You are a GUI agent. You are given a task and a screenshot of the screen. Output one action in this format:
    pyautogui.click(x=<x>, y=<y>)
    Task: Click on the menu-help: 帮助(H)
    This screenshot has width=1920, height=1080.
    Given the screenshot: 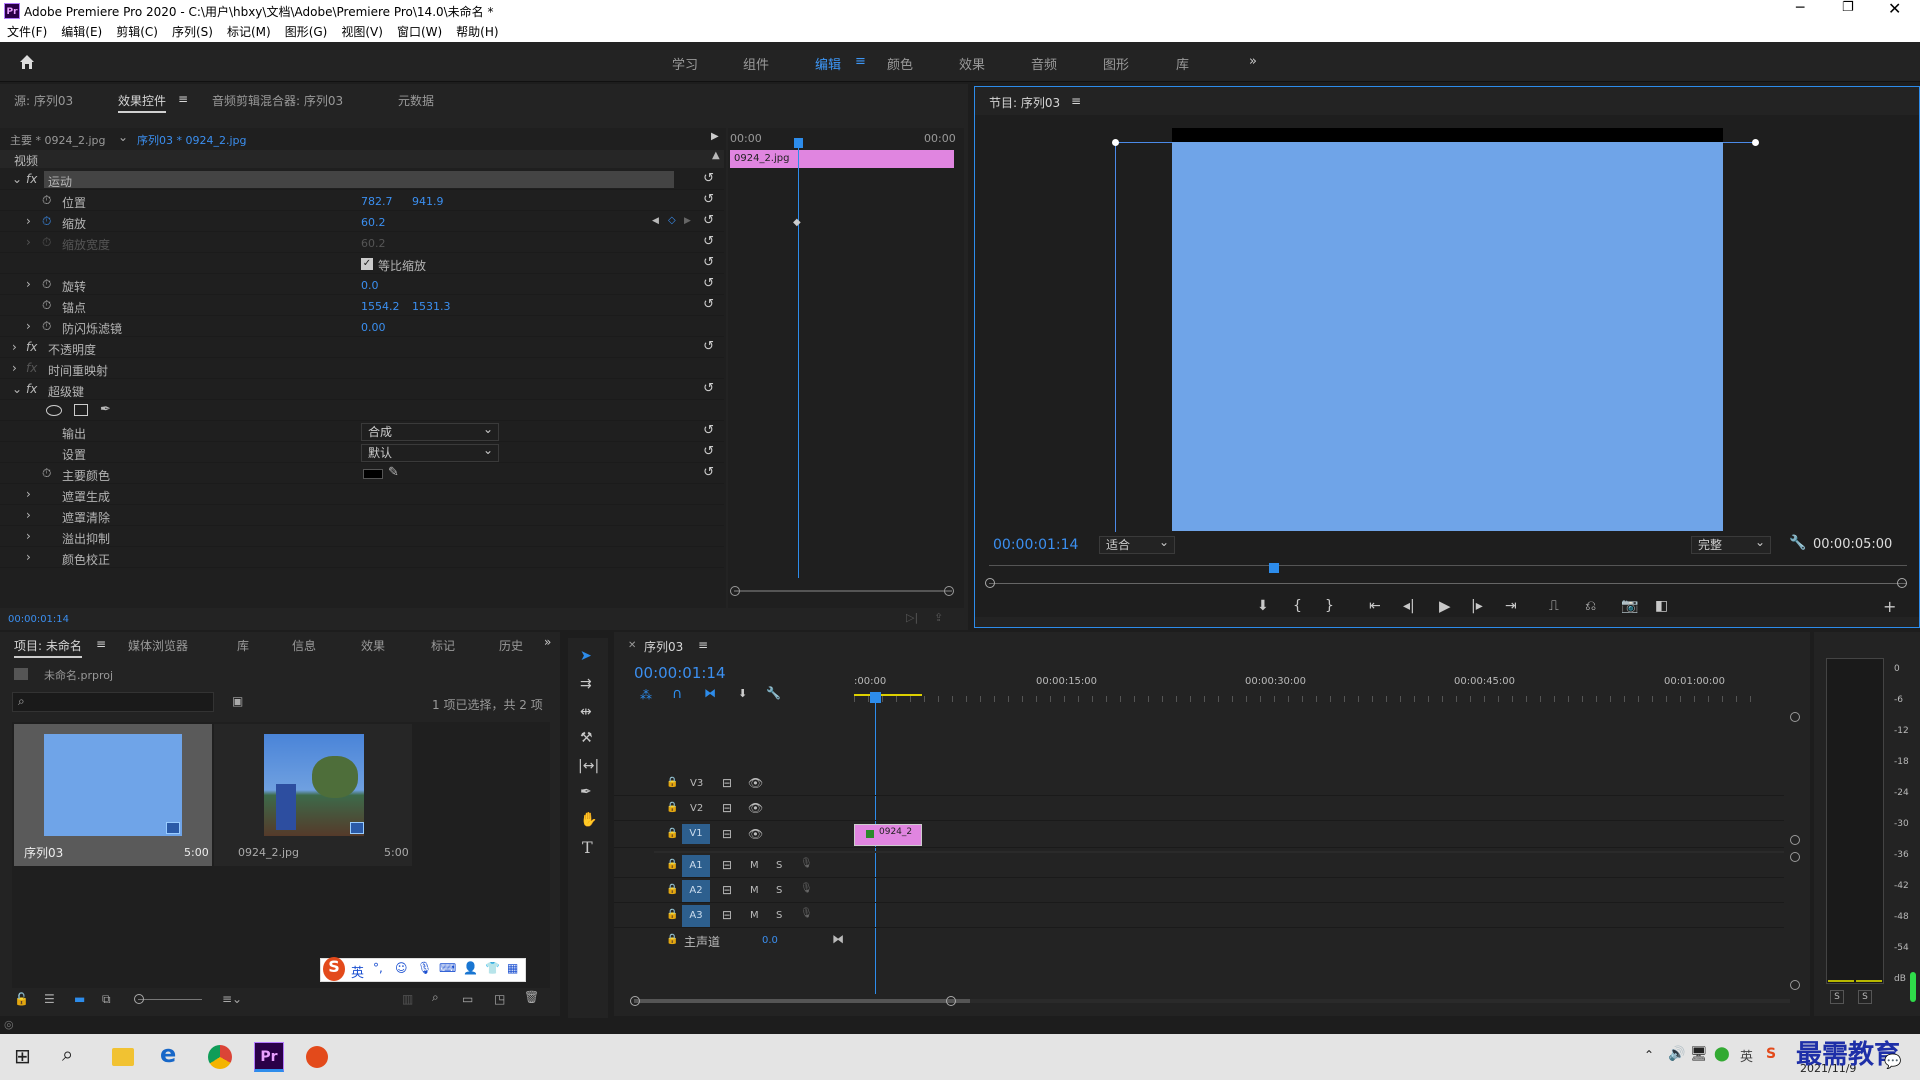 What is the action you would take?
    pyautogui.click(x=477, y=32)
    